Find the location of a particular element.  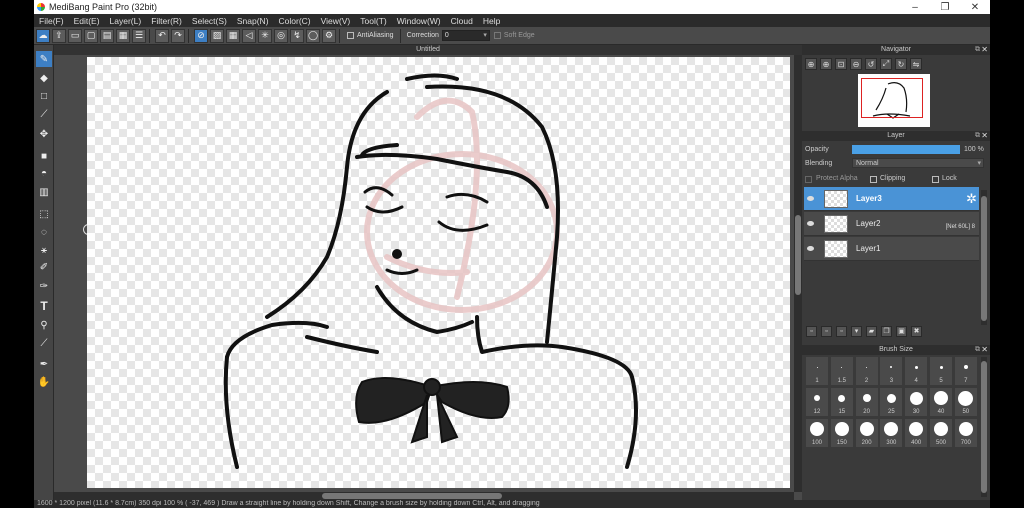

brush-size-25: 25 is located at coordinates (891, 402).